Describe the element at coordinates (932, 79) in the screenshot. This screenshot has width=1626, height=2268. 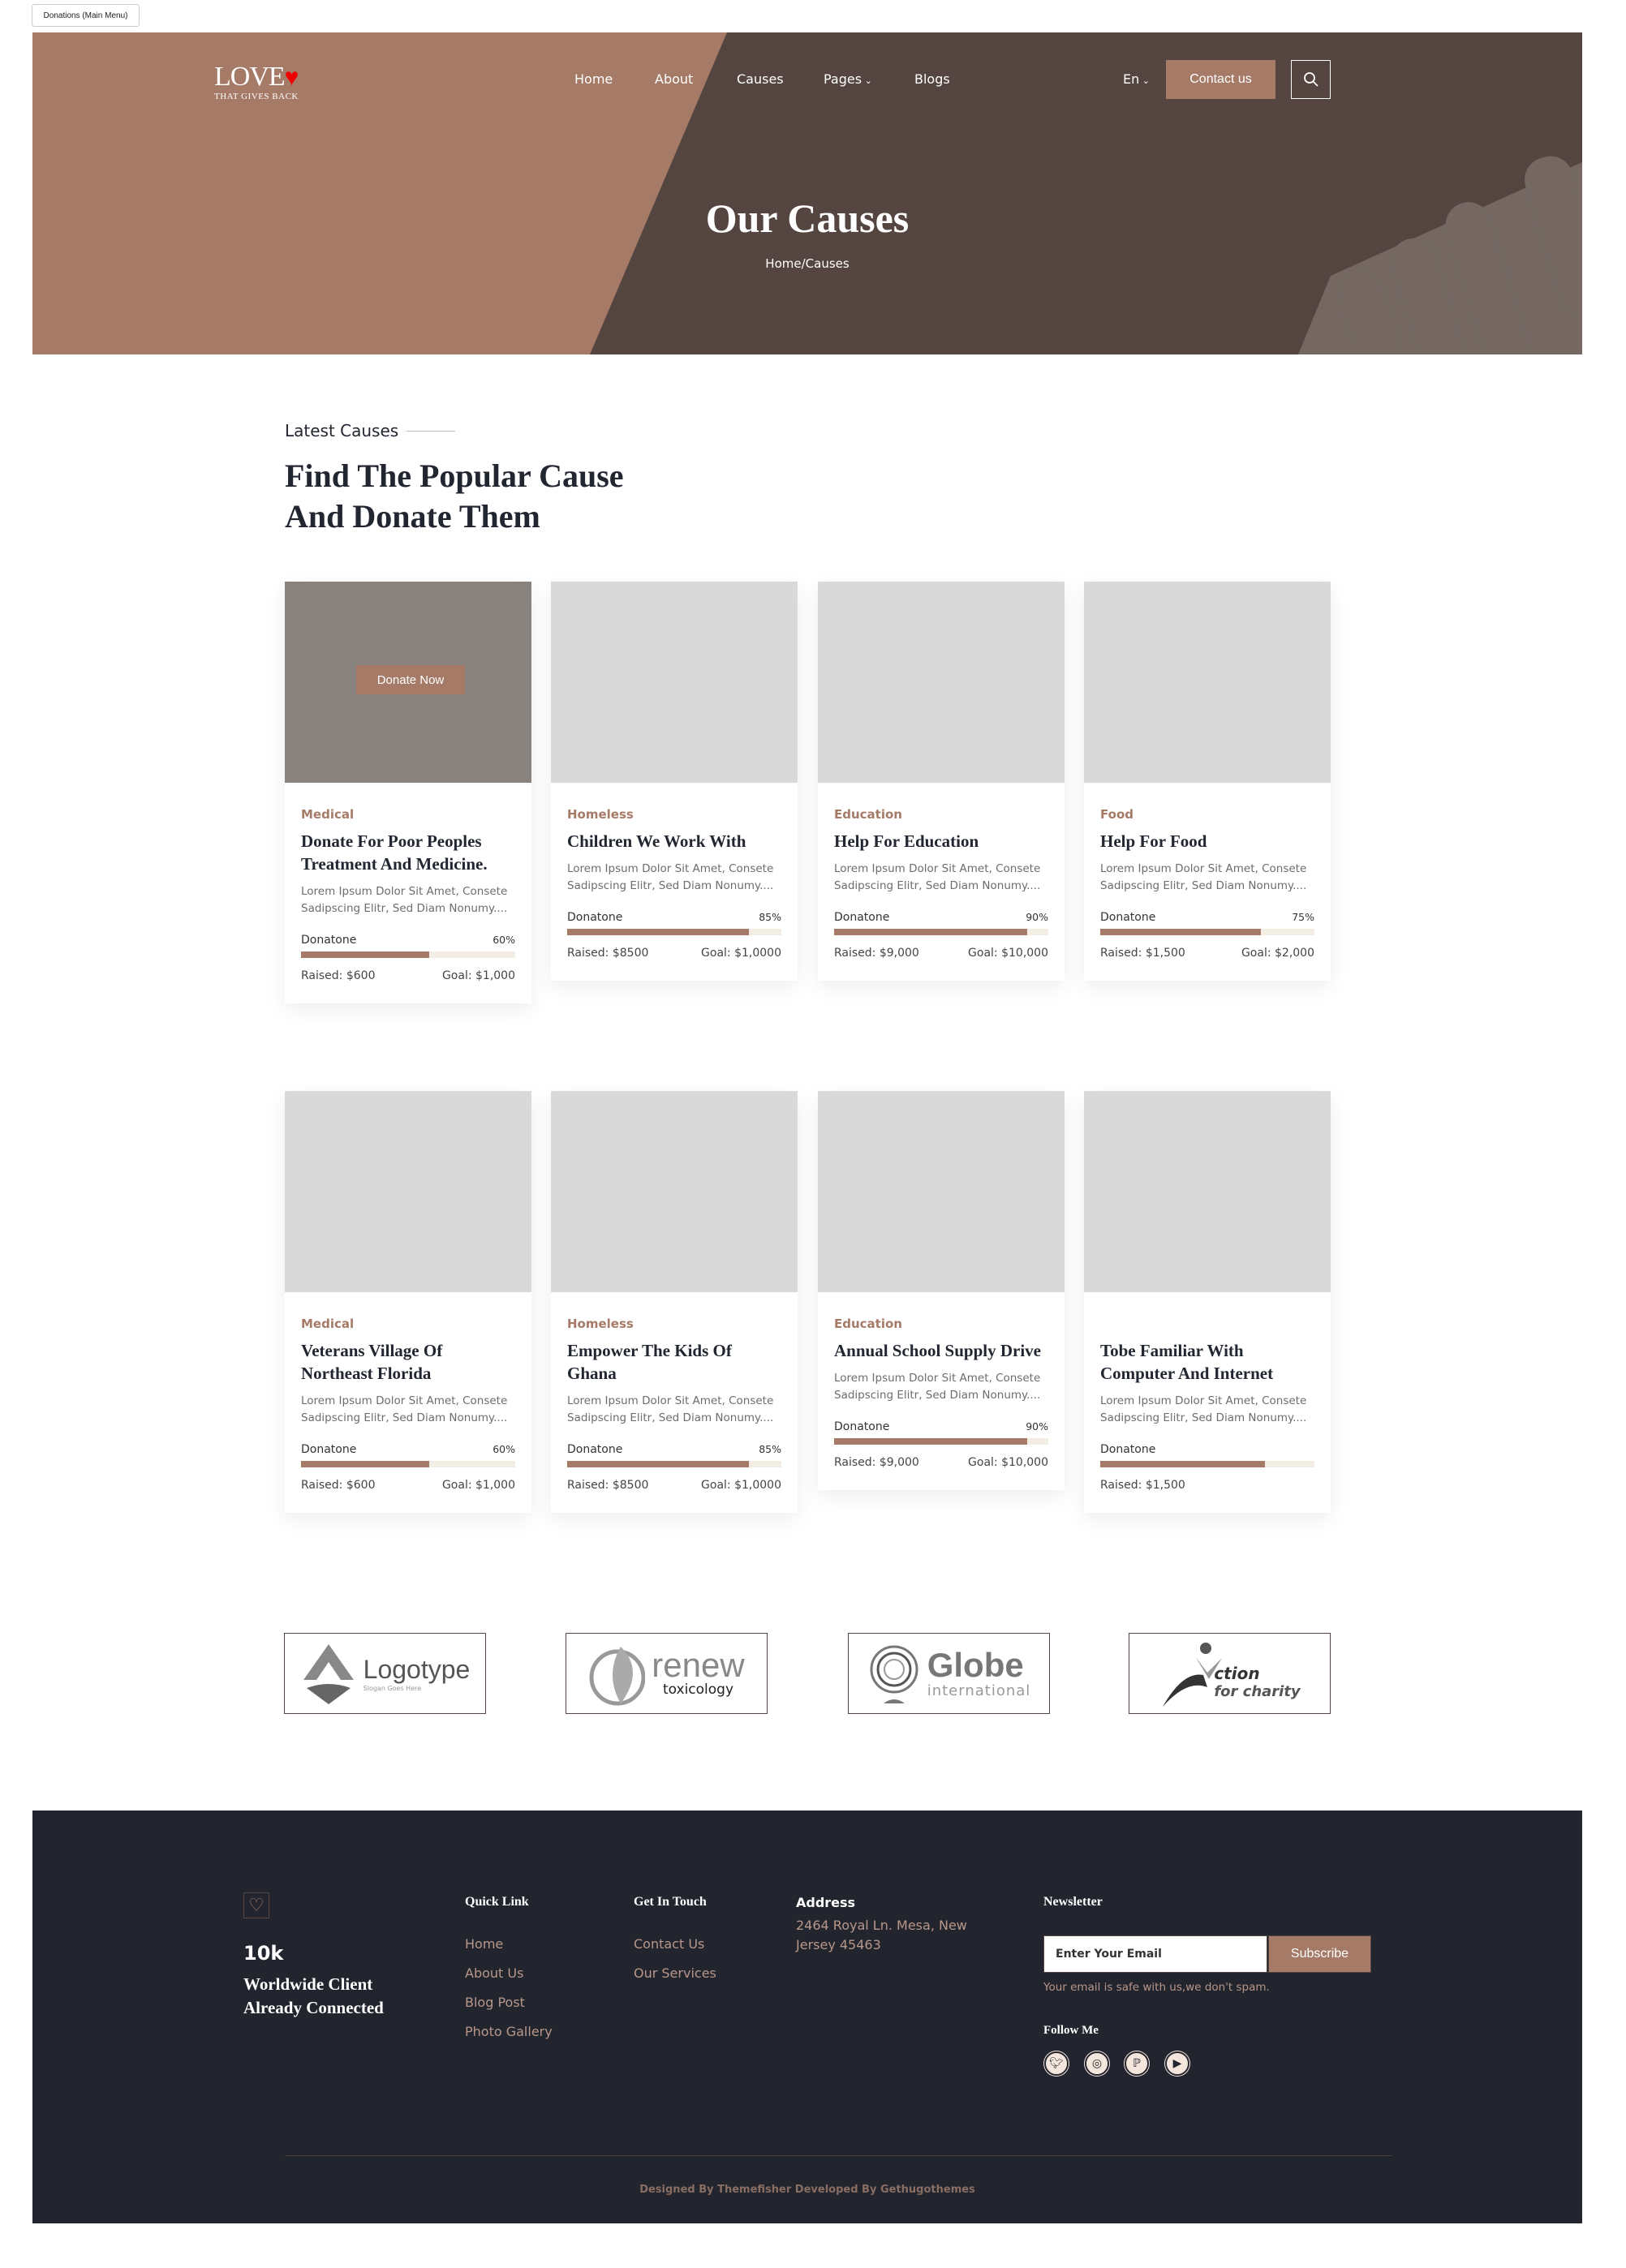
I see `nav-blogs: Blogs` at that location.